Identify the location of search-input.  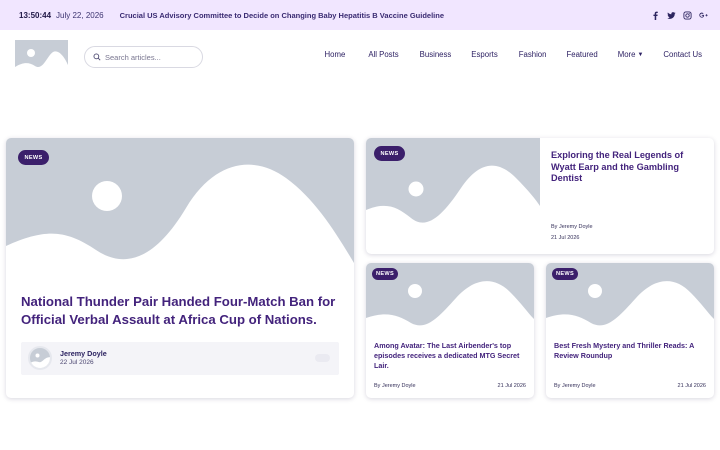
(147, 57).